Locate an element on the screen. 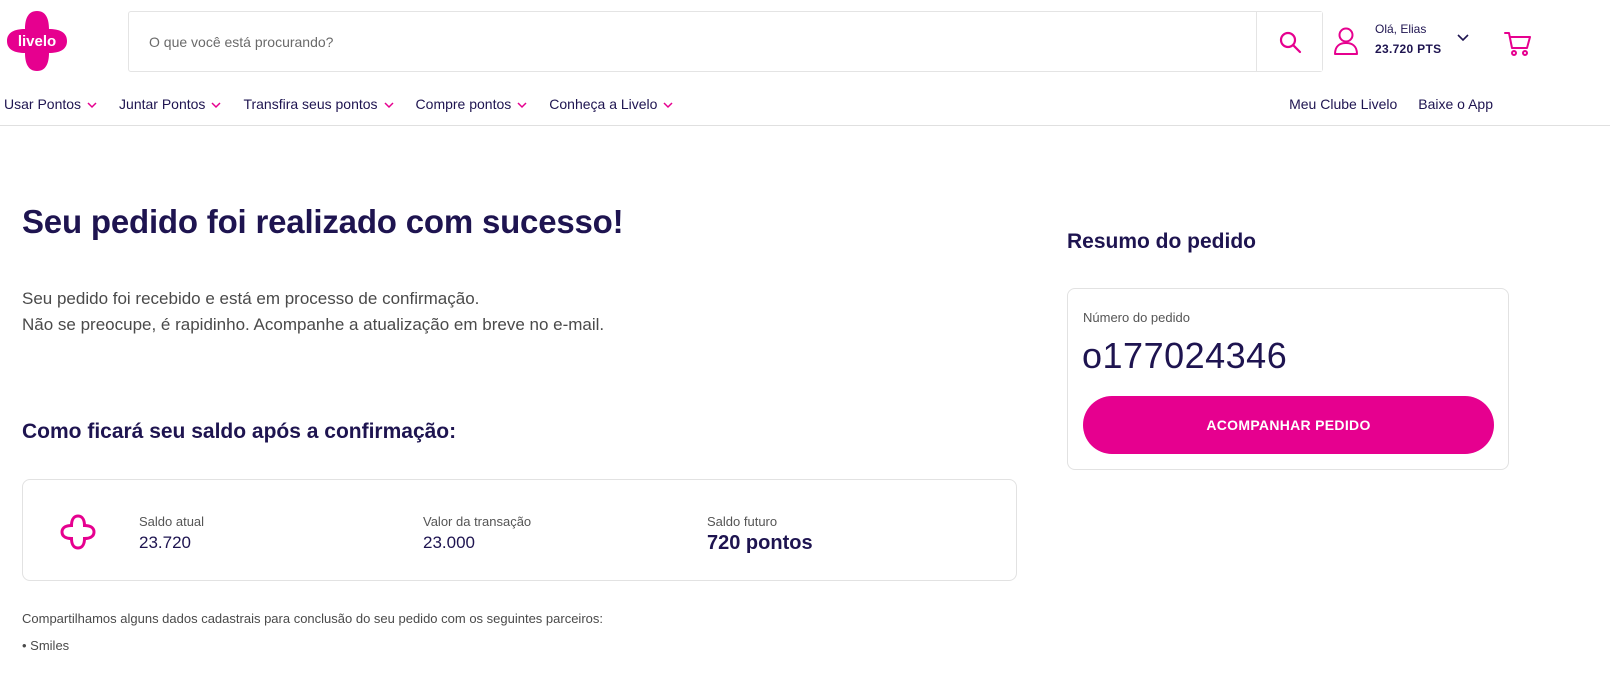 This screenshot has width=1610, height=674. page-title: Seu pedido foi realizado com sucesso! is located at coordinates (323, 221).